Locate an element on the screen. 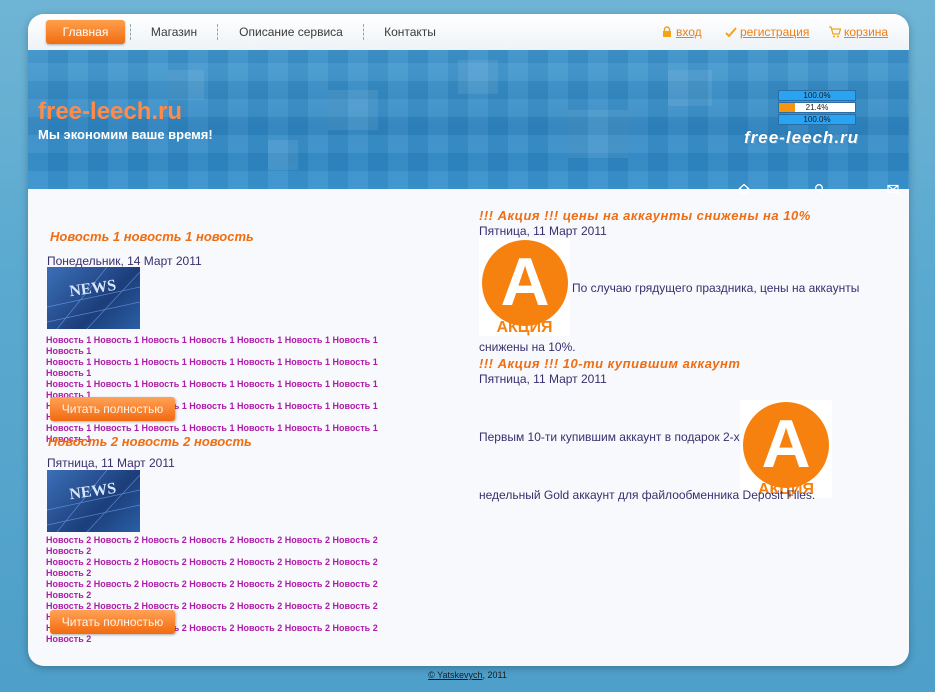  progress-bar-1: 100.0% is located at coordinates (817, 95).